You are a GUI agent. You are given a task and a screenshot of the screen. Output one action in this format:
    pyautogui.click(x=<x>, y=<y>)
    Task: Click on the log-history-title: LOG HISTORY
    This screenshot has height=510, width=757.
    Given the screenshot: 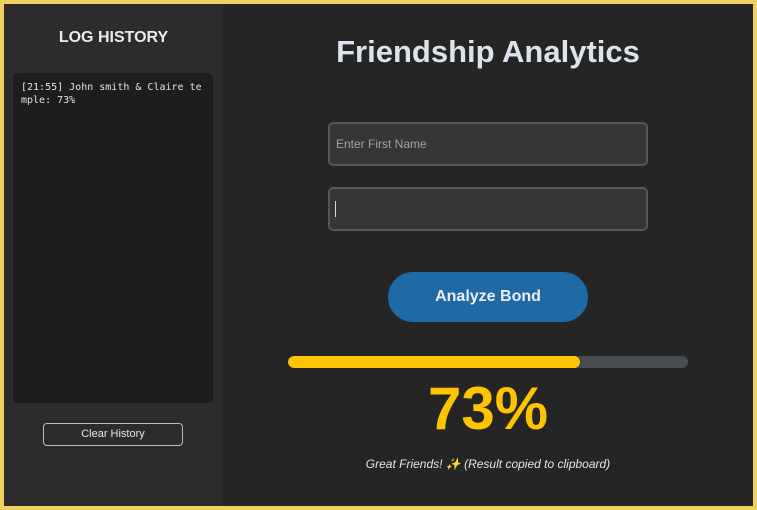 What is the action you would take?
    pyautogui.click(x=113, y=37)
    